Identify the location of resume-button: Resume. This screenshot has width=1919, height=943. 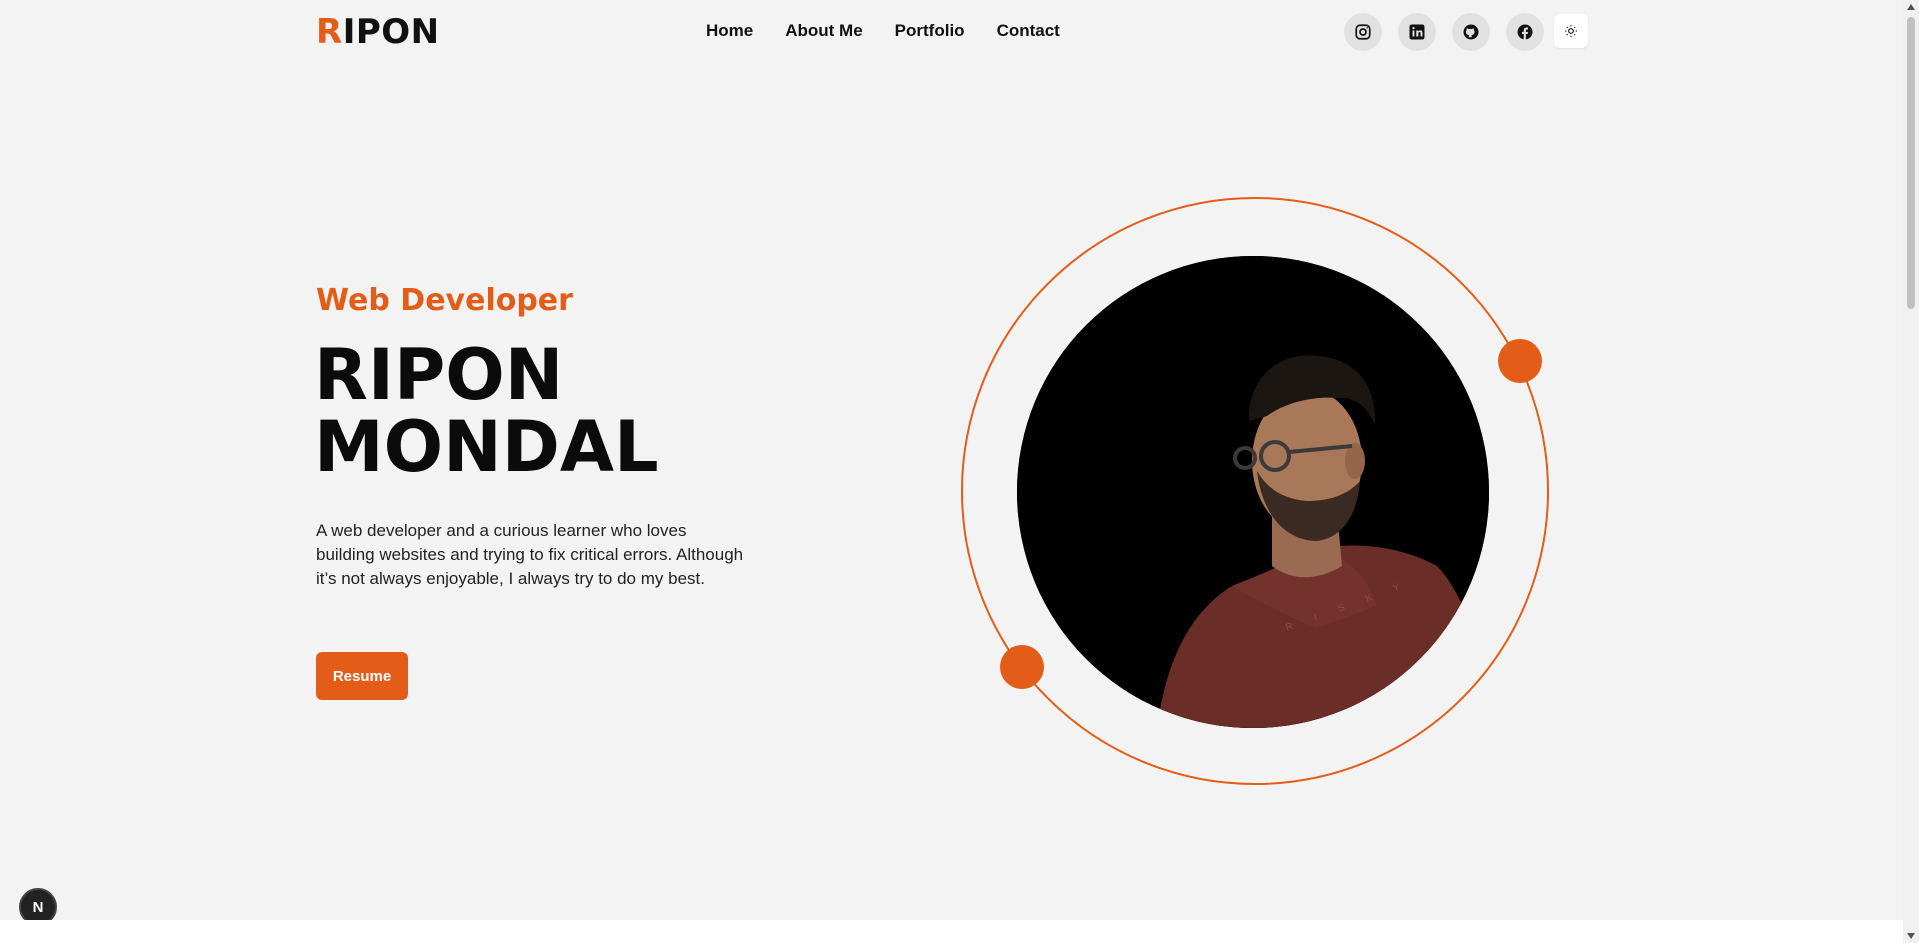
(362, 676).